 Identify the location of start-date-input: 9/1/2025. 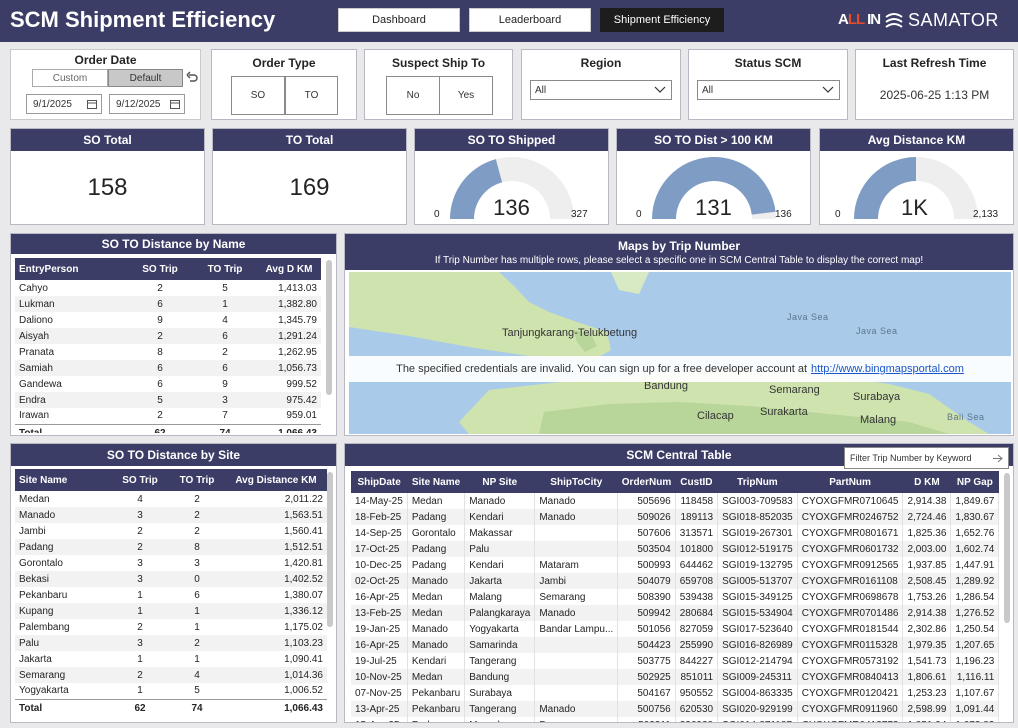
(64, 104).